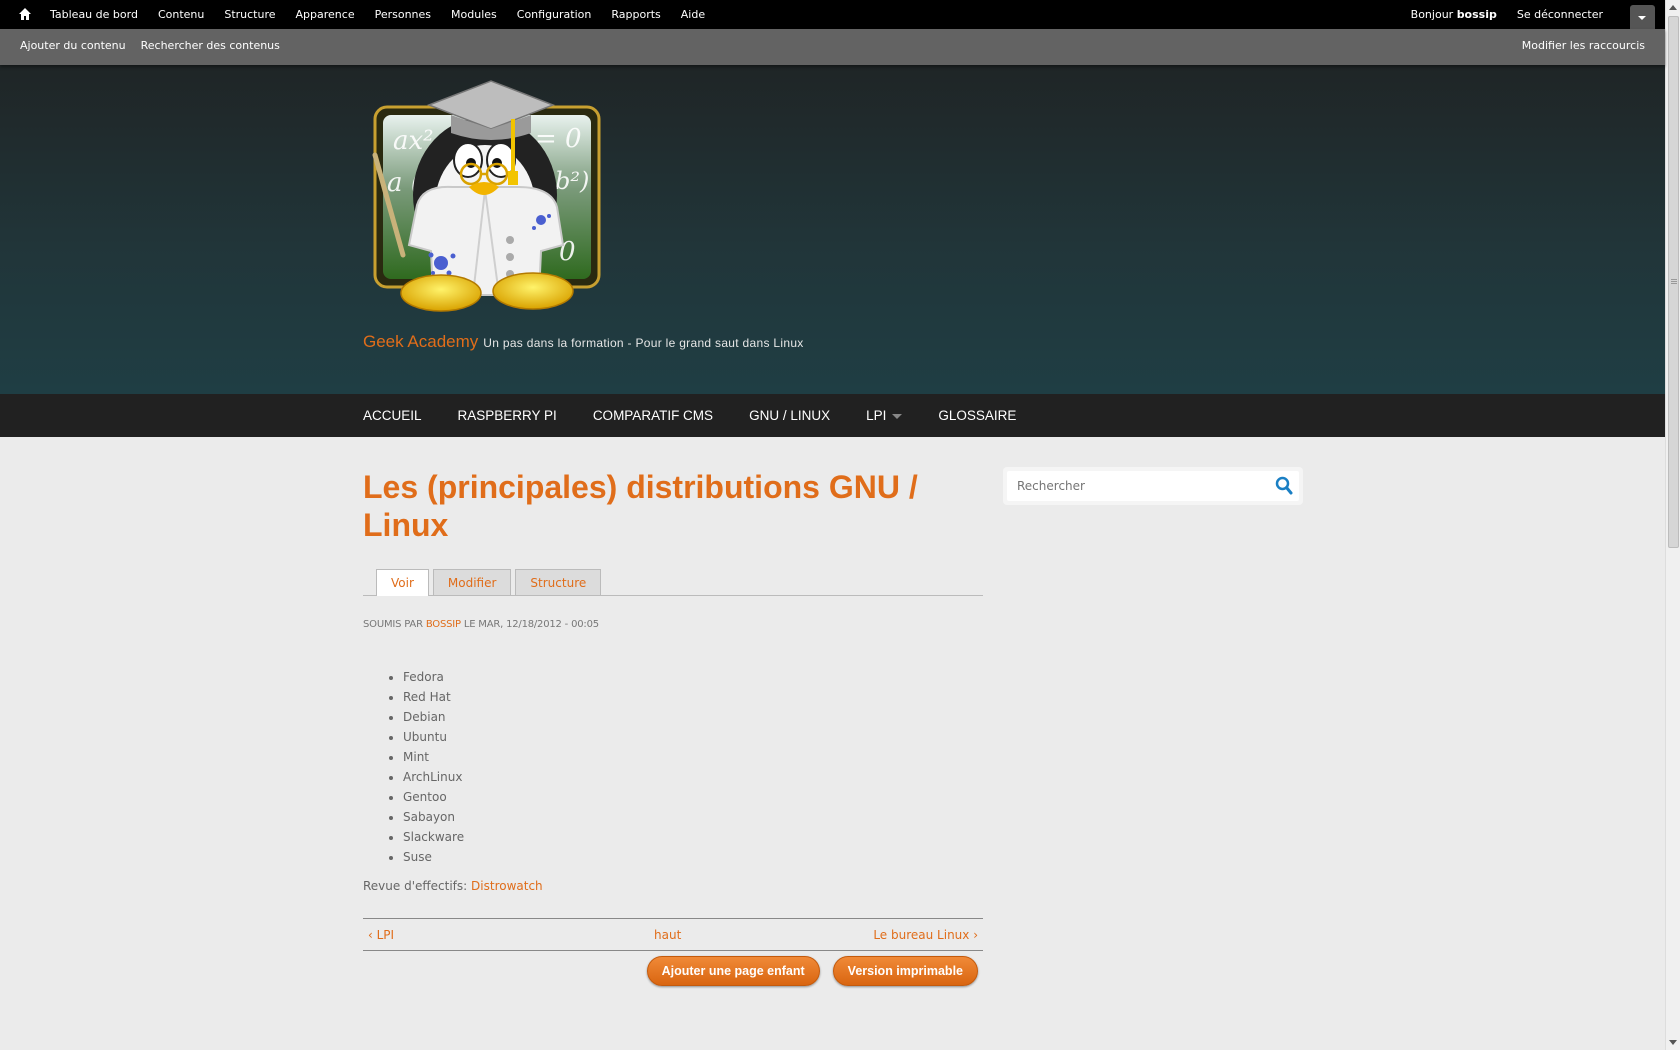 Image resolution: width=1680 pixels, height=1050 pixels. What do you see at coordinates (507, 886) in the screenshot?
I see `distrowatch-link: Distrowatch` at bounding box center [507, 886].